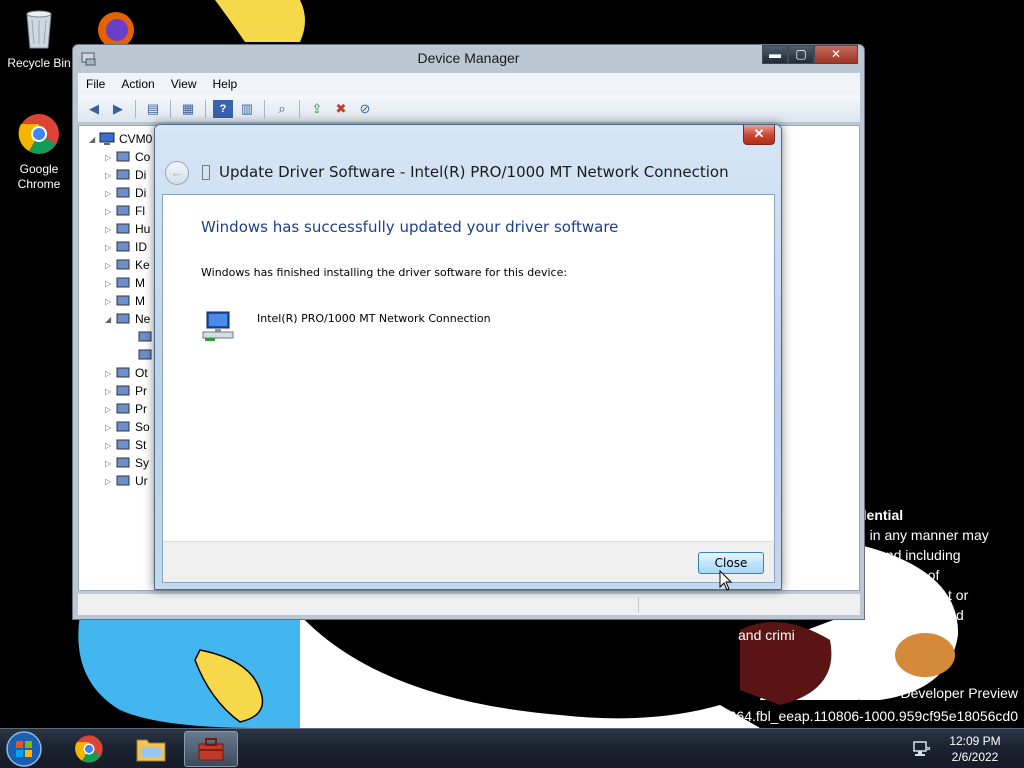  I want to click on taskbar-file-explorer, so click(151, 749).